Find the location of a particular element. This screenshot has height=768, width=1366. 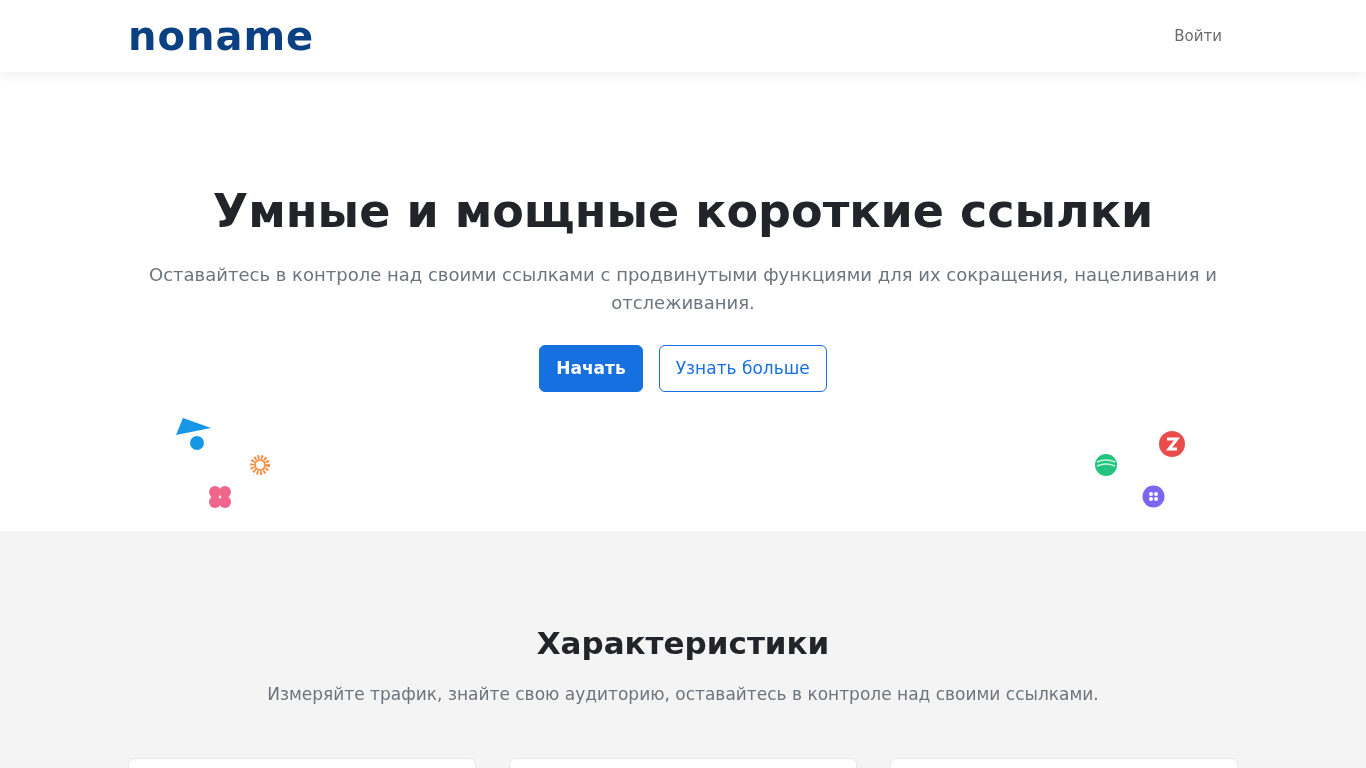

login-link: Войти is located at coordinates (1198, 36).